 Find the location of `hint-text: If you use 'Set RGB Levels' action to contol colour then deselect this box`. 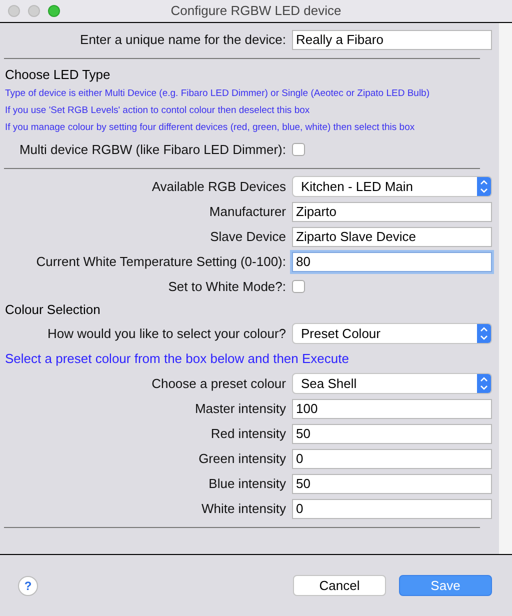

hint-text: If you use 'Set RGB Levels' action to contol colour then deselect this box is located at coordinates (157, 111).